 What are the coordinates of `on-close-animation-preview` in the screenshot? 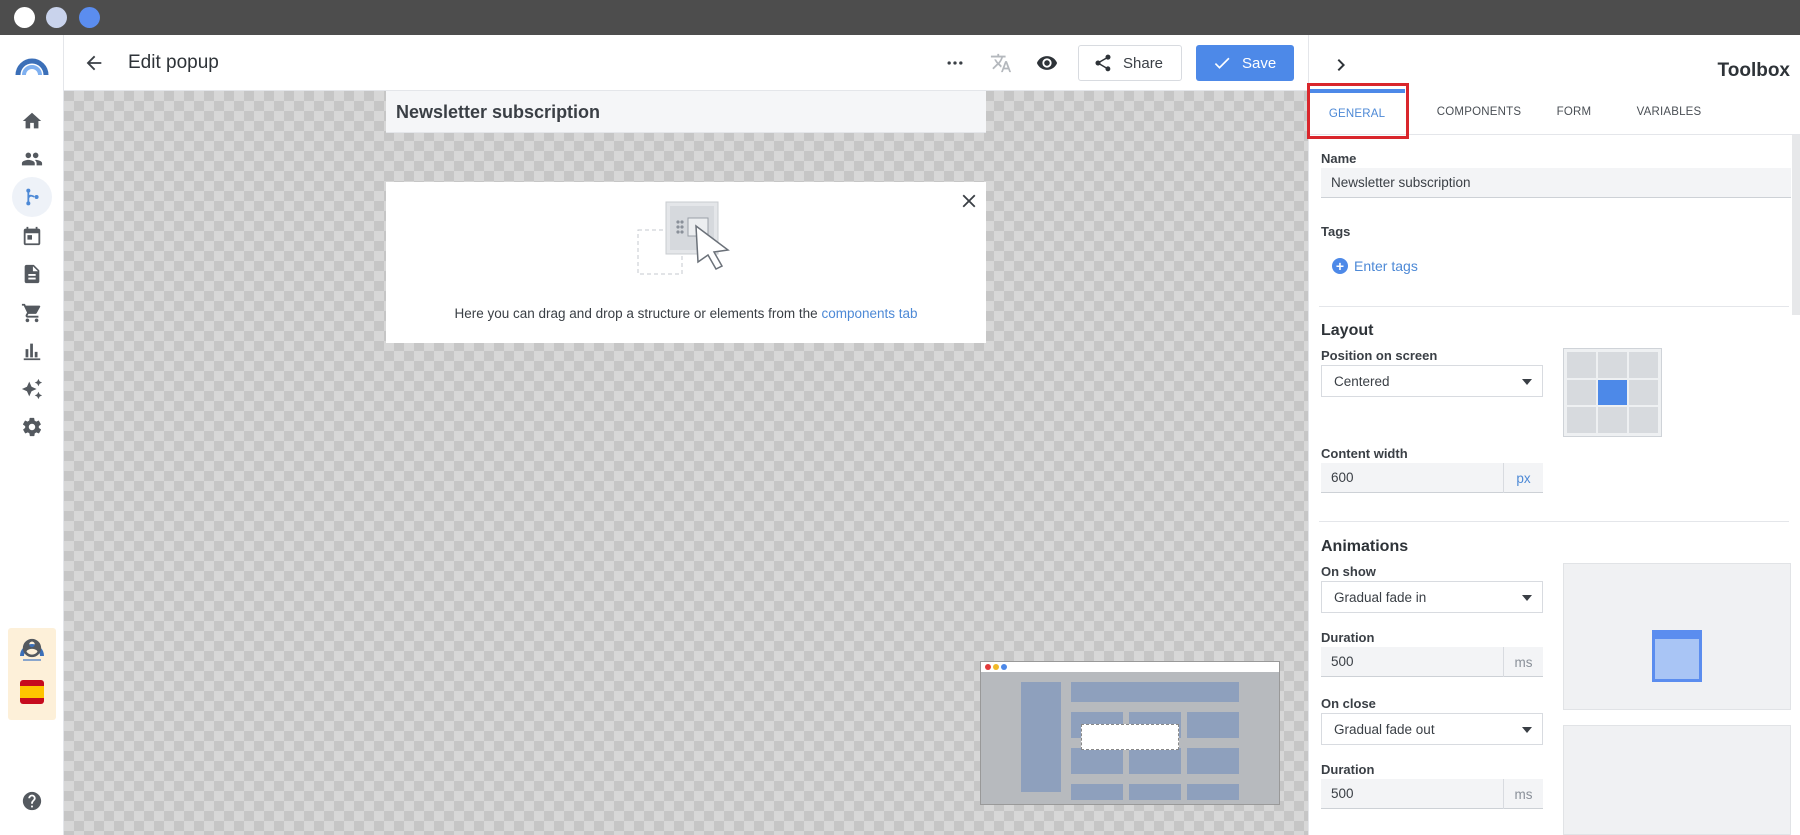 It's located at (1677, 780).